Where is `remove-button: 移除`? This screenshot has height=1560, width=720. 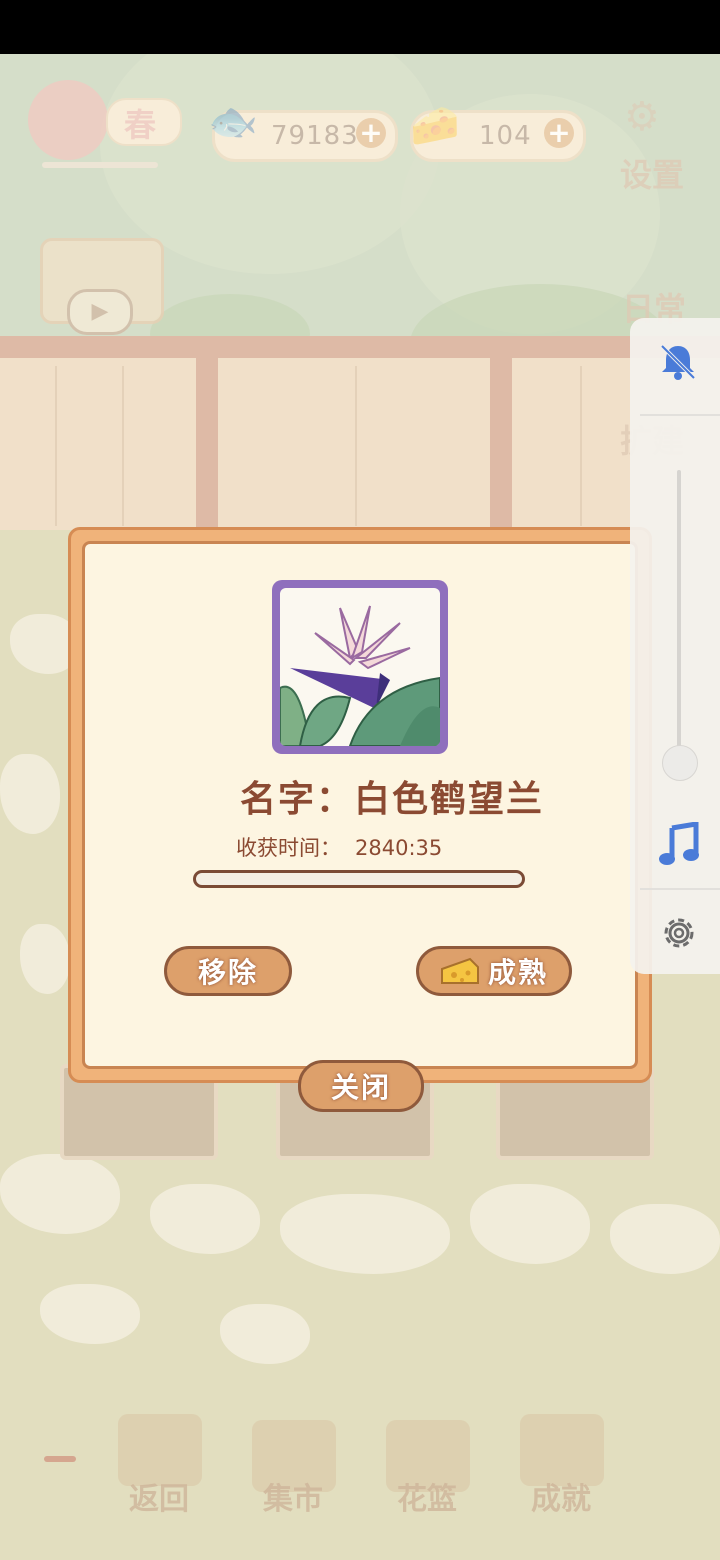
remove-button: 移除 is located at coordinates (228, 971).